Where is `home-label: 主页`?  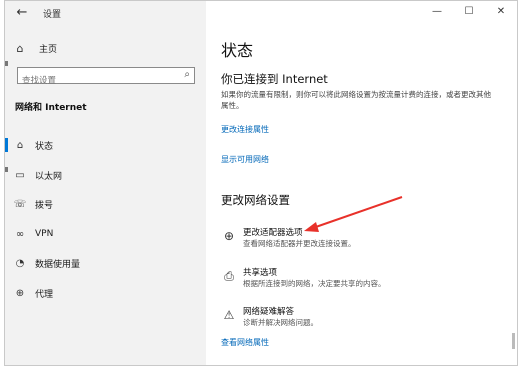
home-label: 主页 is located at coordinates (48, 49).